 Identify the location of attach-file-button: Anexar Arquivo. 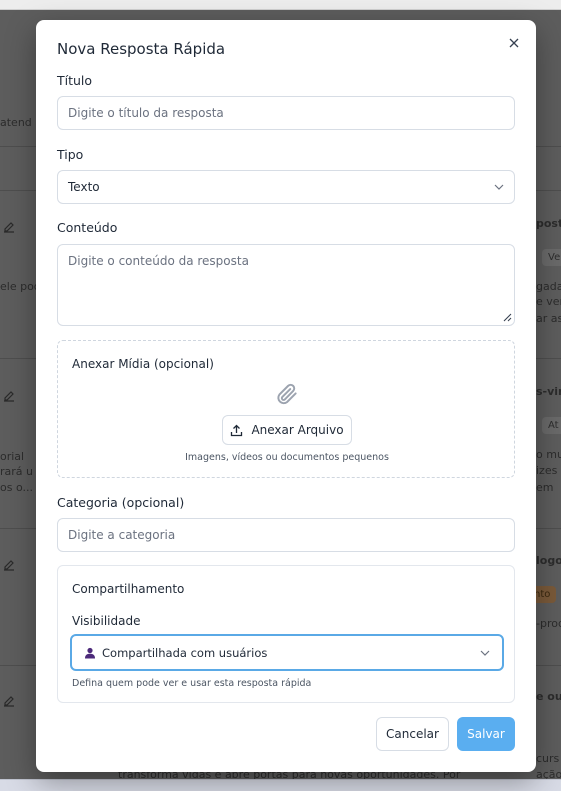
(287, 430).